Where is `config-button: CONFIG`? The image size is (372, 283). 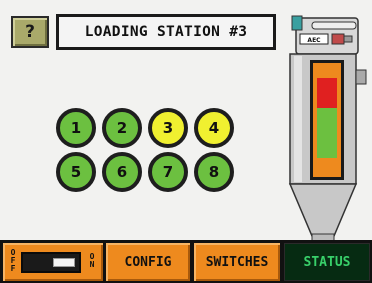 config-button: CONFIG is located at coordinates (148, 262).